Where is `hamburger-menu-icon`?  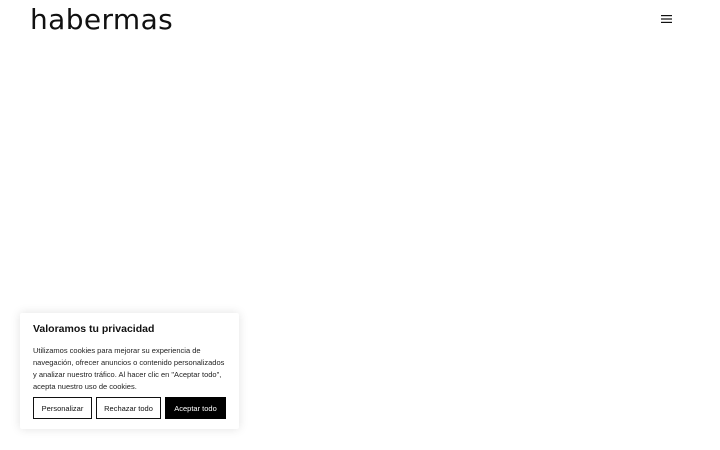
hamburger-menu-icon is located at coordinates (666, 19).